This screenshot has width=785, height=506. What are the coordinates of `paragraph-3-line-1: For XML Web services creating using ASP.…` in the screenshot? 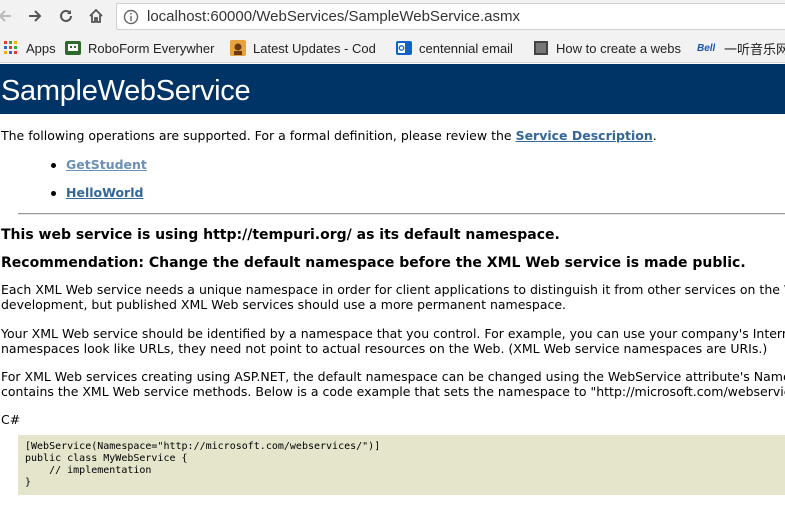 It's located at (393, 376).